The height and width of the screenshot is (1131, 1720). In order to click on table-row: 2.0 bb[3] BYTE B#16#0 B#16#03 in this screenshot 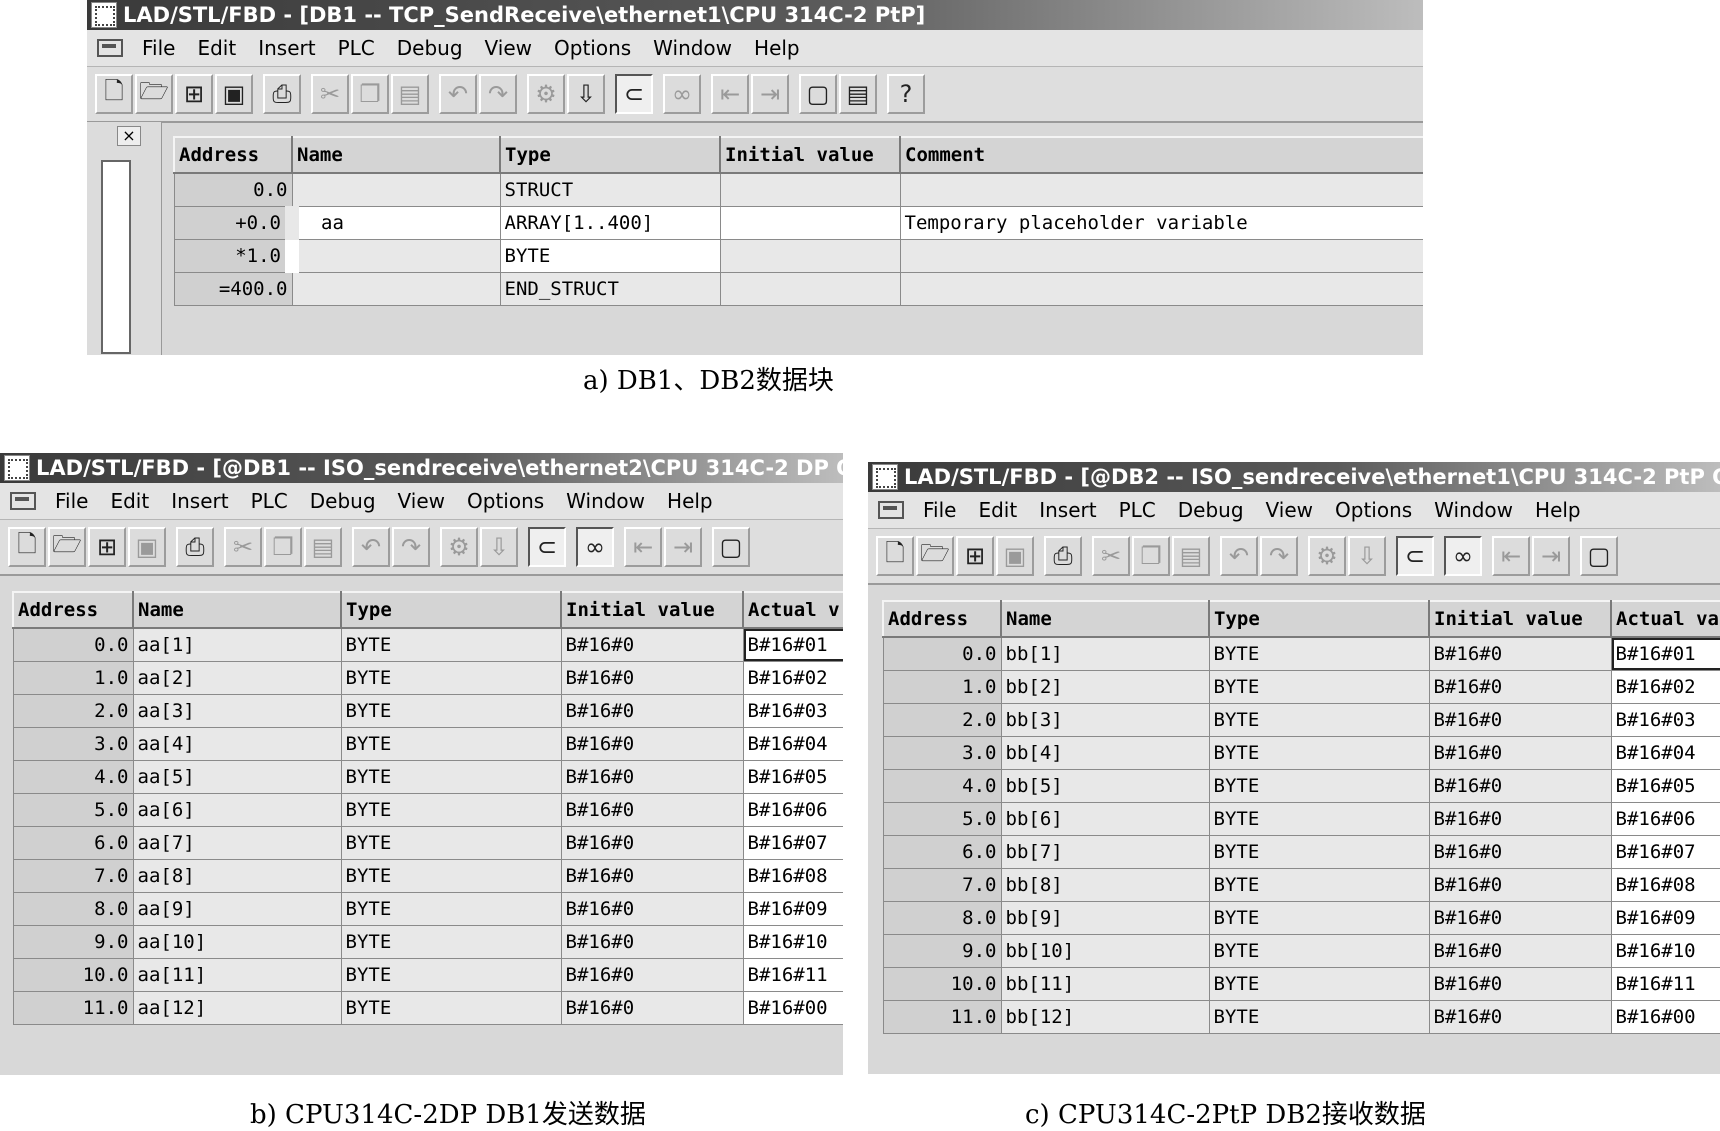, I will do `click(1301, 720)`.